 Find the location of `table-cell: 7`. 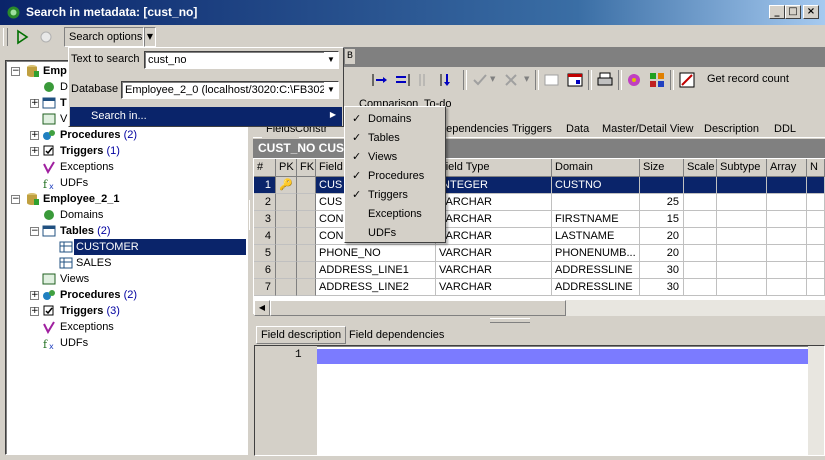

table-cell: 7 is located at coordinates (265, 287).